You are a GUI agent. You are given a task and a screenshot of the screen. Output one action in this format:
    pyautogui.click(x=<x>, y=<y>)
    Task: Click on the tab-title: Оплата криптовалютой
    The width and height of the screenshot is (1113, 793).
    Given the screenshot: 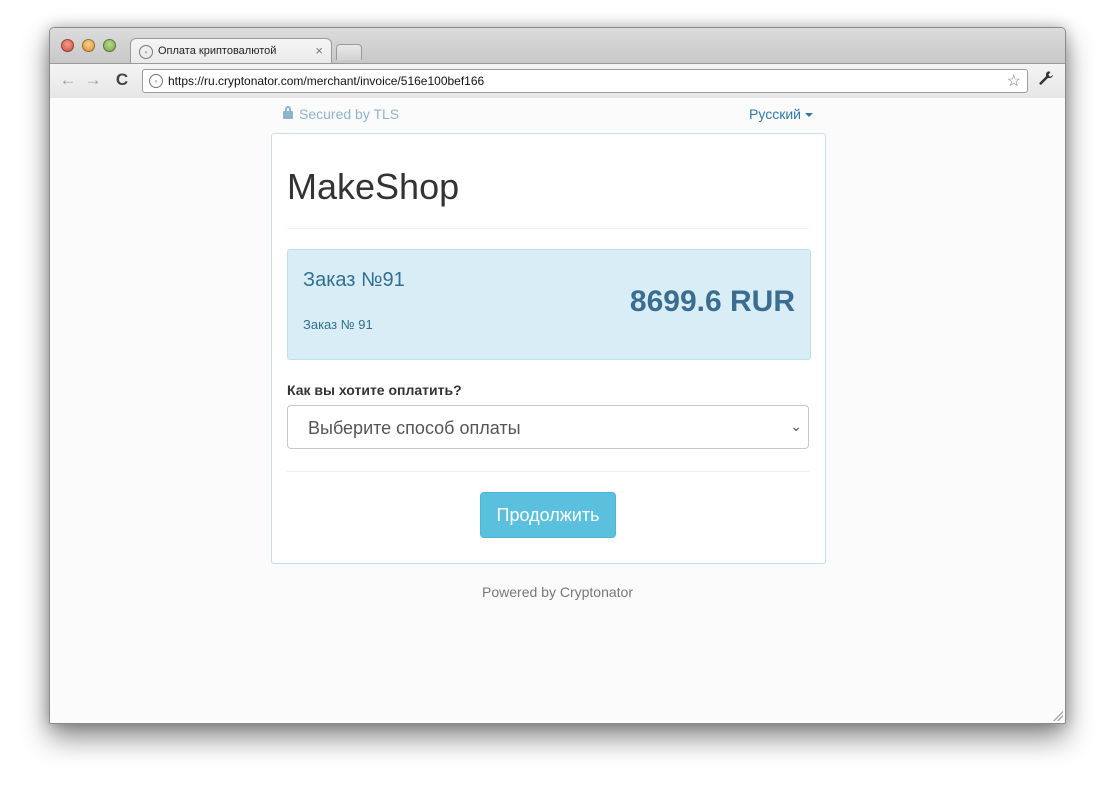 What is the action you would take?
    pyautogui.click(x=217, y=51)
    